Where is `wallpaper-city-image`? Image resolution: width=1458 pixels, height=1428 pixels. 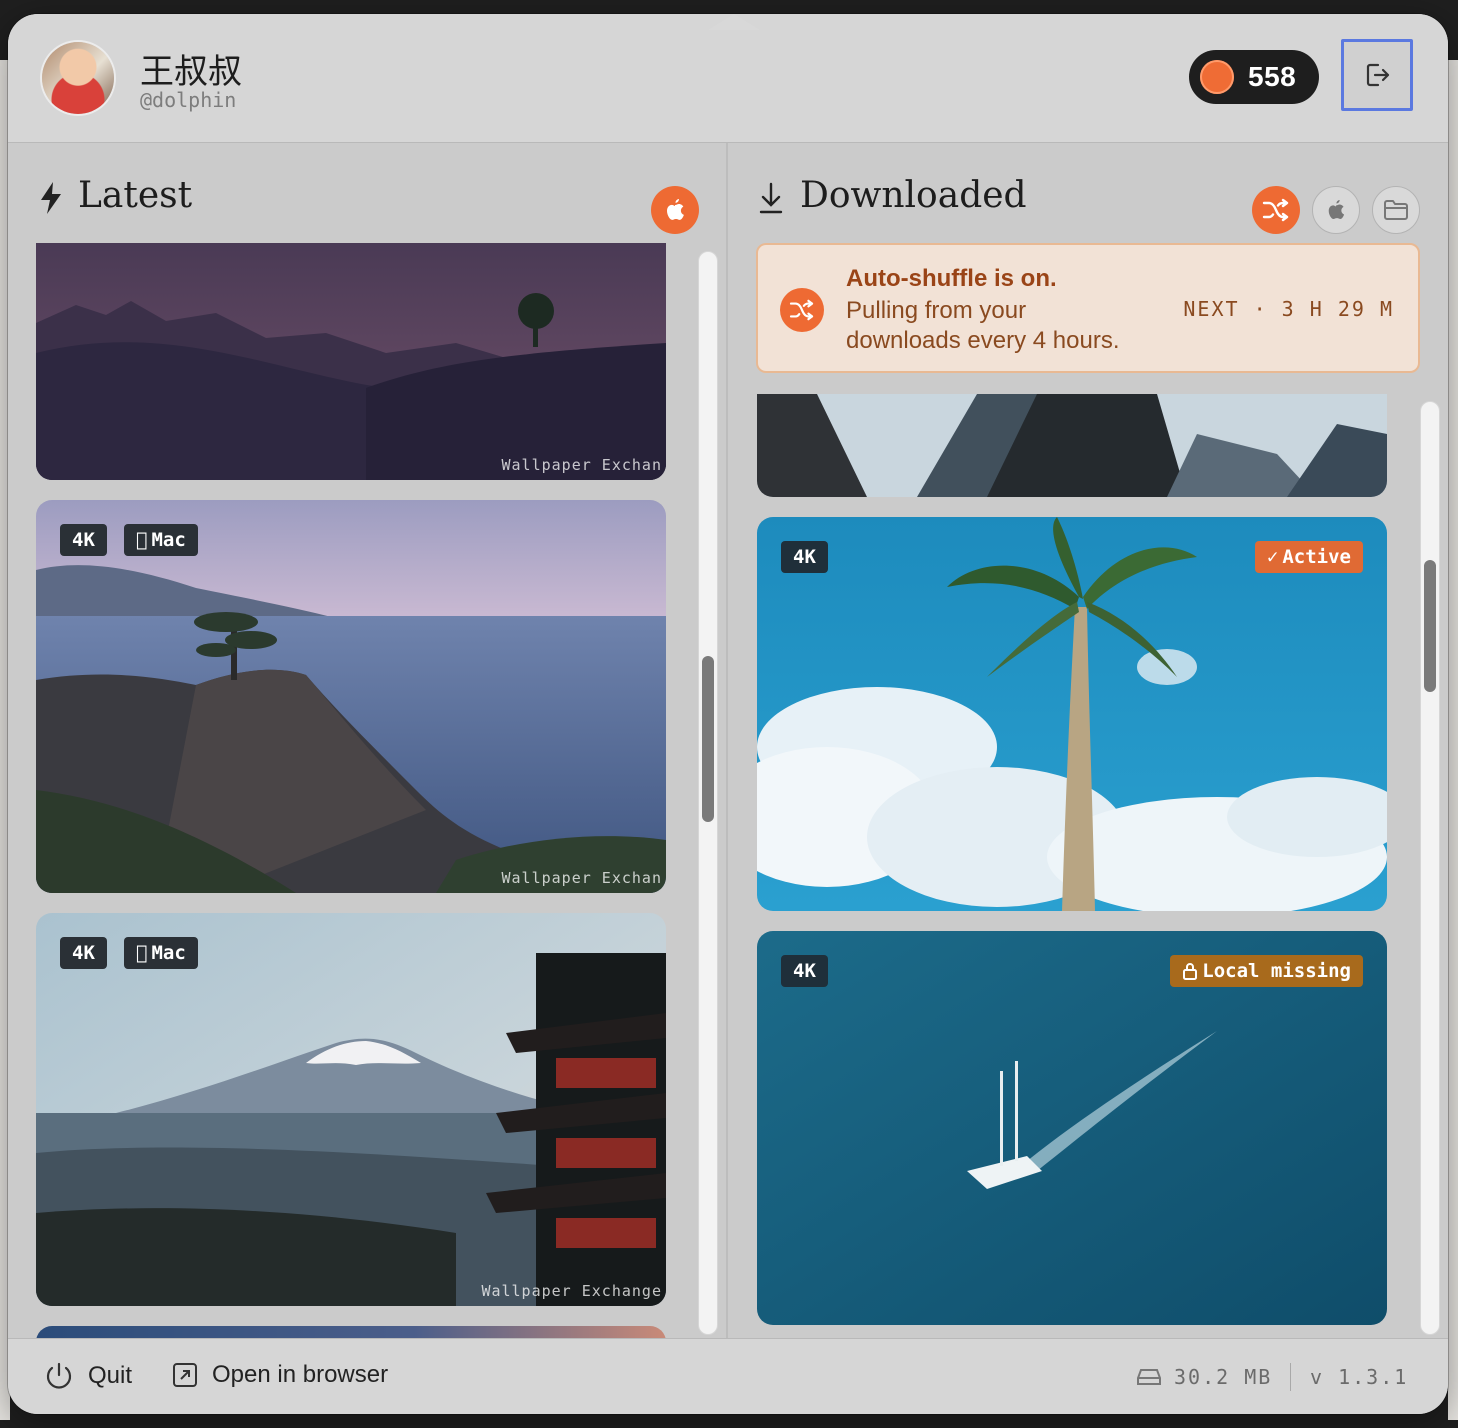
wallpaper-city-image is located at coordinates (1072, 445).